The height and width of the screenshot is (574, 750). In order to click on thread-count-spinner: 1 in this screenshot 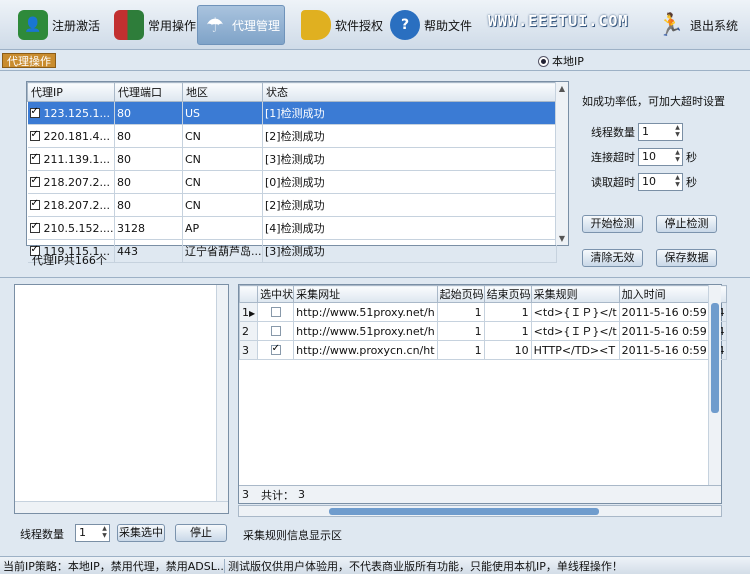, I will do `click(660, 132)`.